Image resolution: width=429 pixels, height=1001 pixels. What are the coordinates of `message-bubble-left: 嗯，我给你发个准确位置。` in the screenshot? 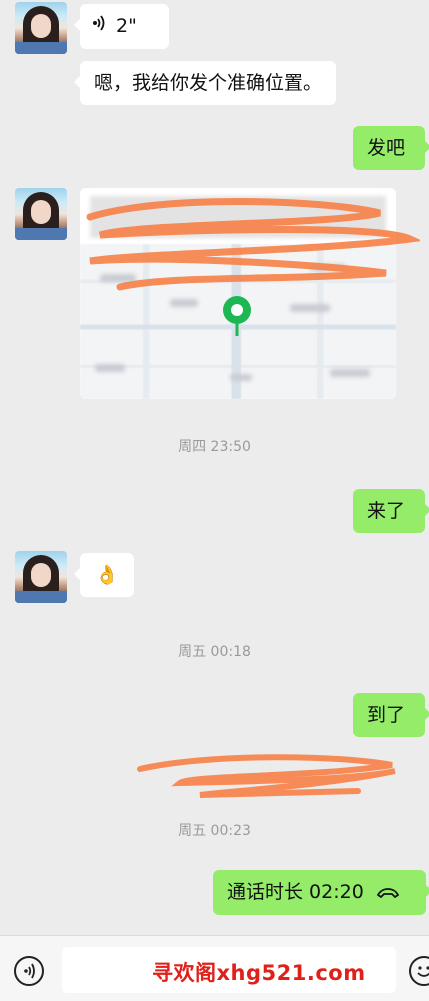 It's located at (205, 83).